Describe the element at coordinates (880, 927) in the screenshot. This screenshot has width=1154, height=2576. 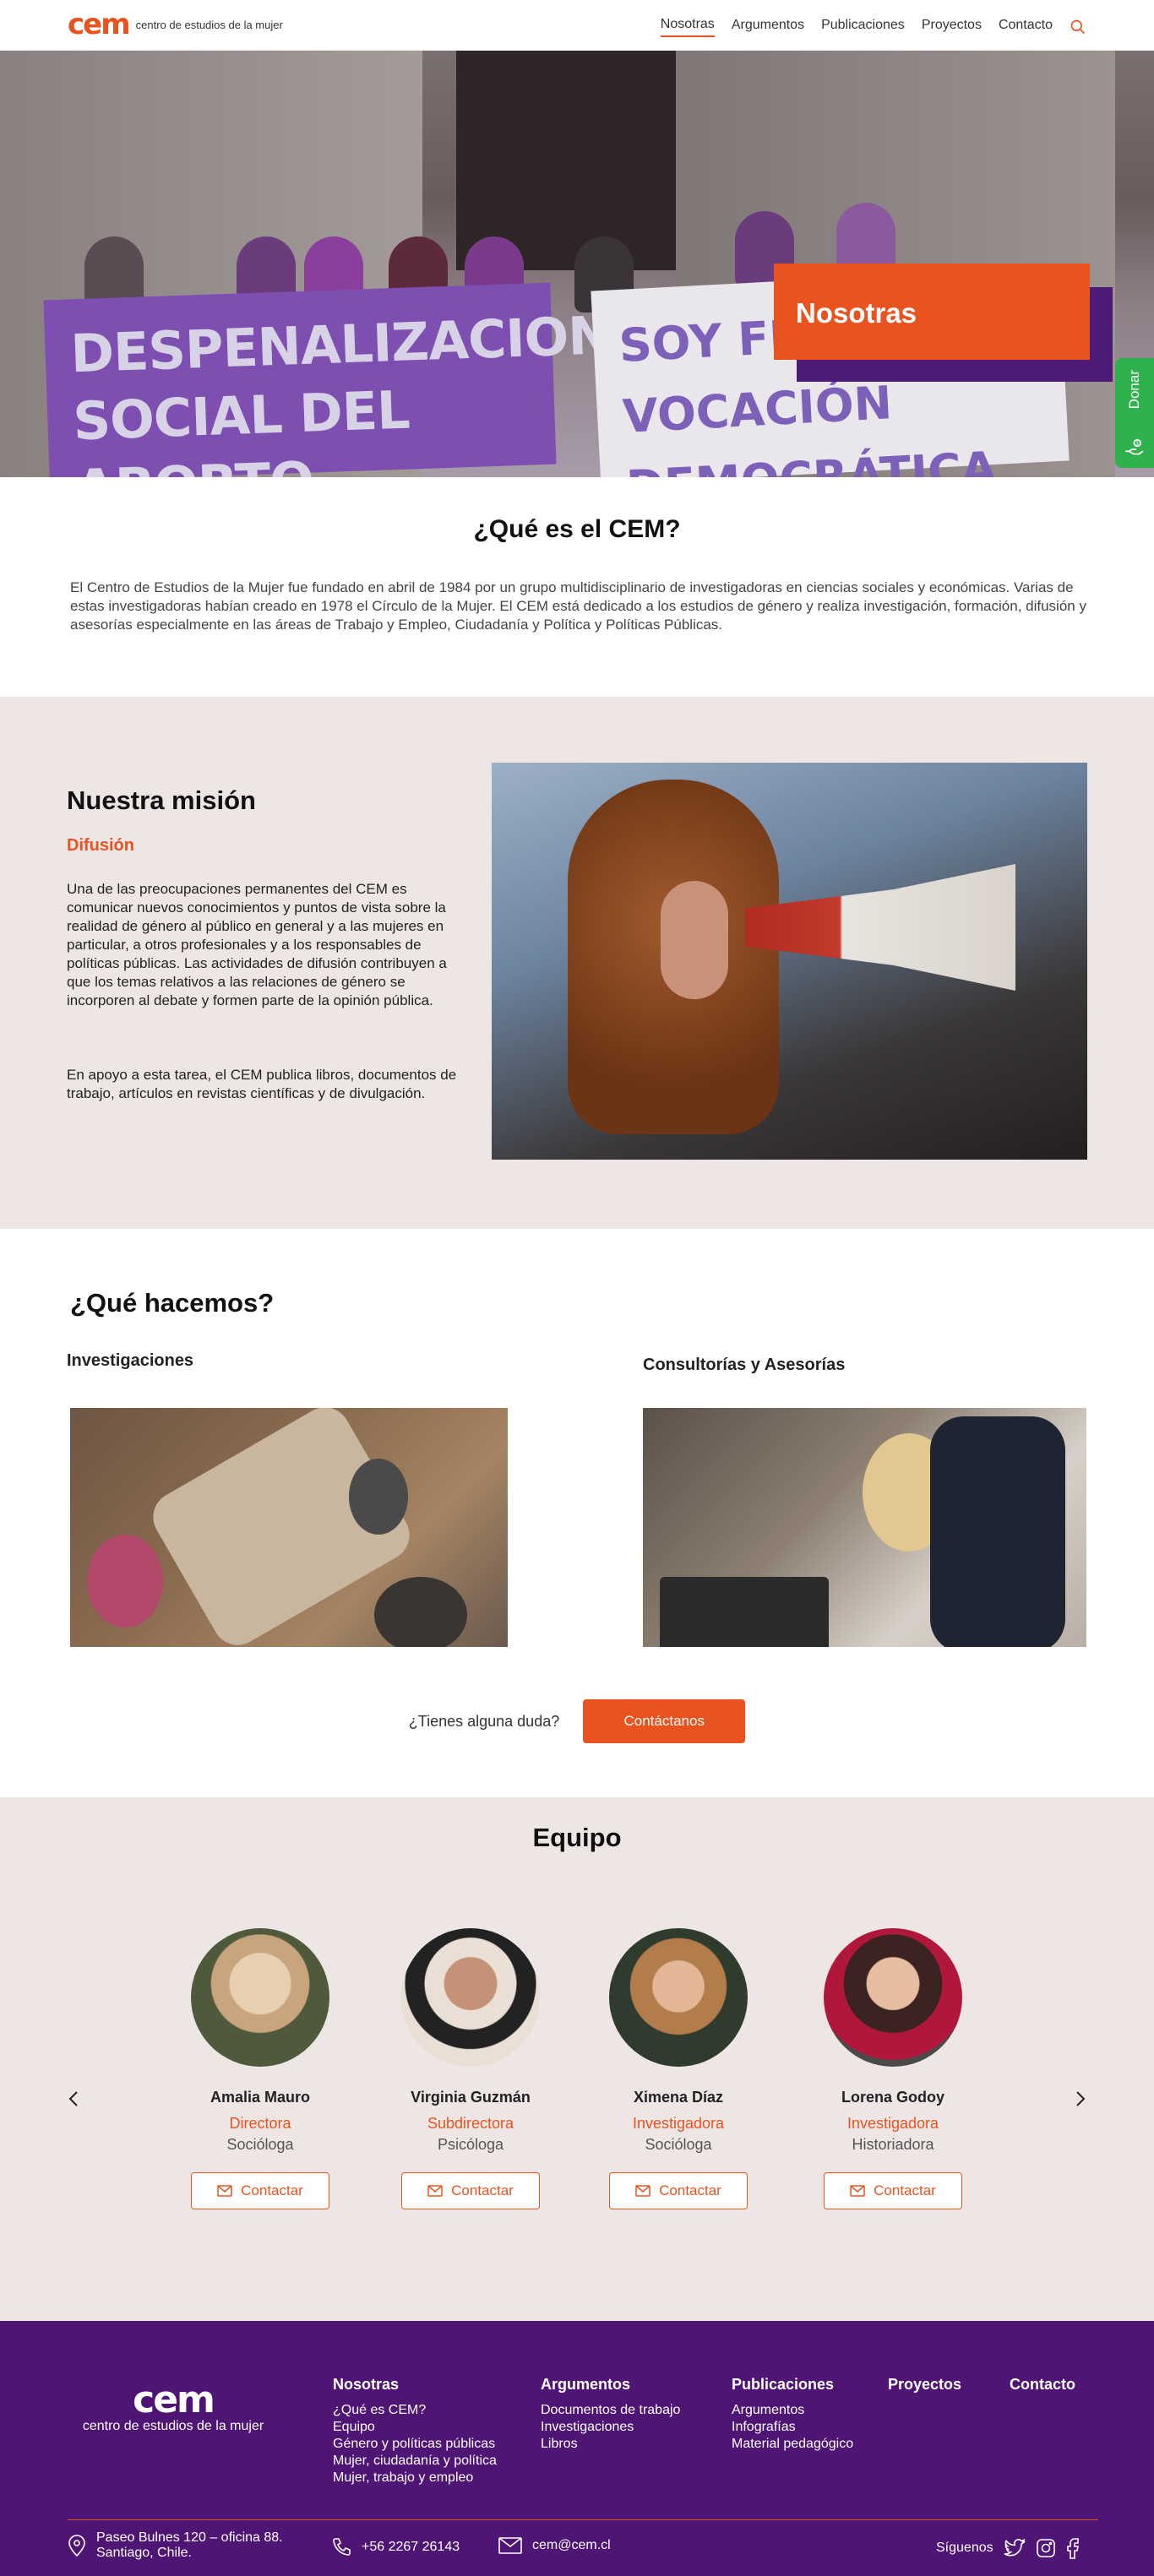
I see `photo-megaphone` at that location.